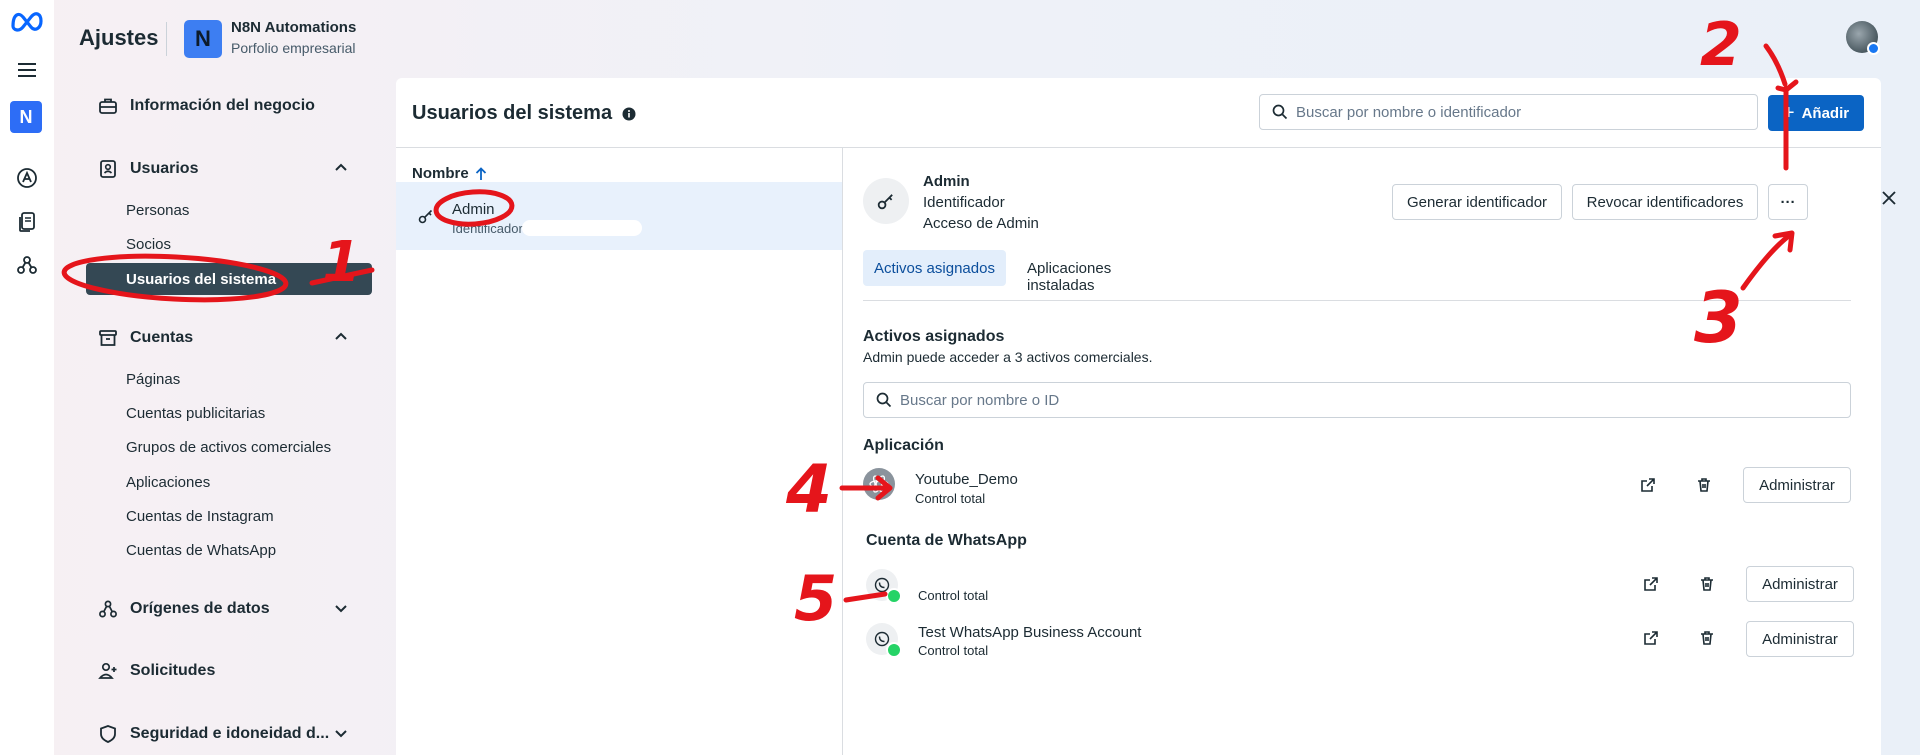 The height and width of the screenshot is (755, 1920). What do you see at coordinates (953, 595) in the screenshot?
I see `asset-access-whatsapp-1: Control total` at bounding box center [953, 595].